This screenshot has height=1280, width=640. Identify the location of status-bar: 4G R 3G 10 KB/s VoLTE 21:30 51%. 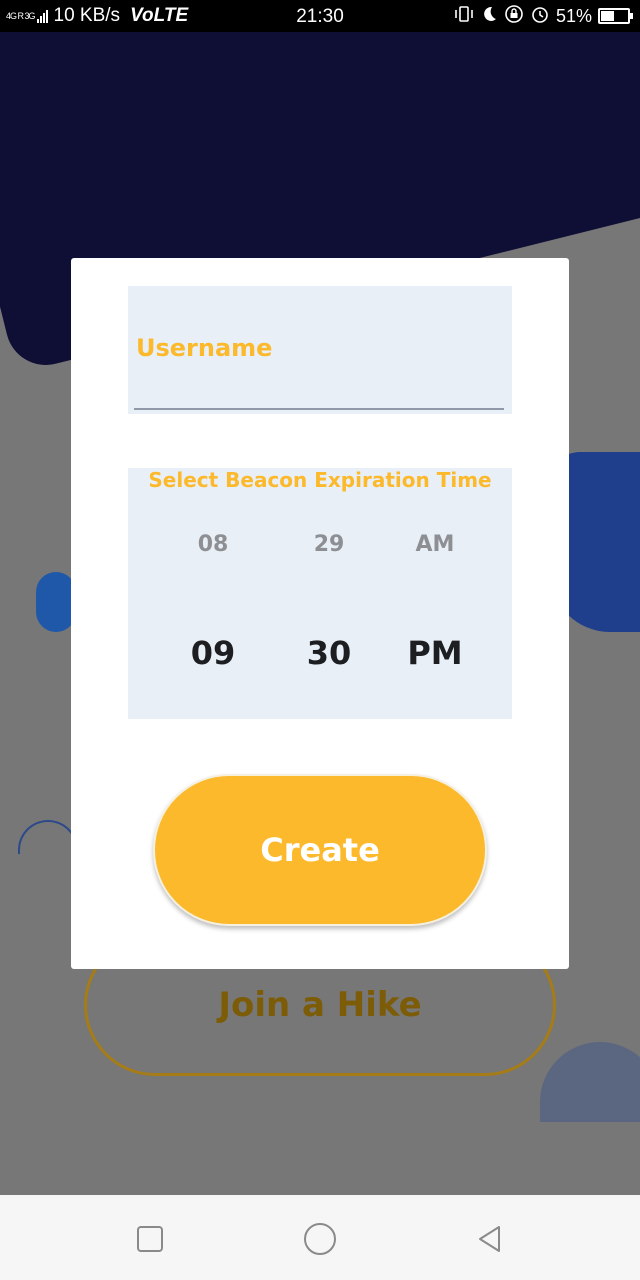
(320, 16).